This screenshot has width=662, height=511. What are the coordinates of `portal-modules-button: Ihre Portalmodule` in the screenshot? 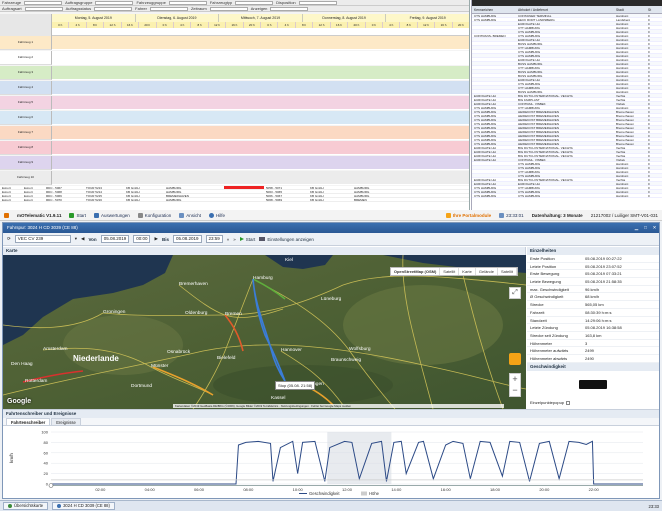 It's located at (468, 215).